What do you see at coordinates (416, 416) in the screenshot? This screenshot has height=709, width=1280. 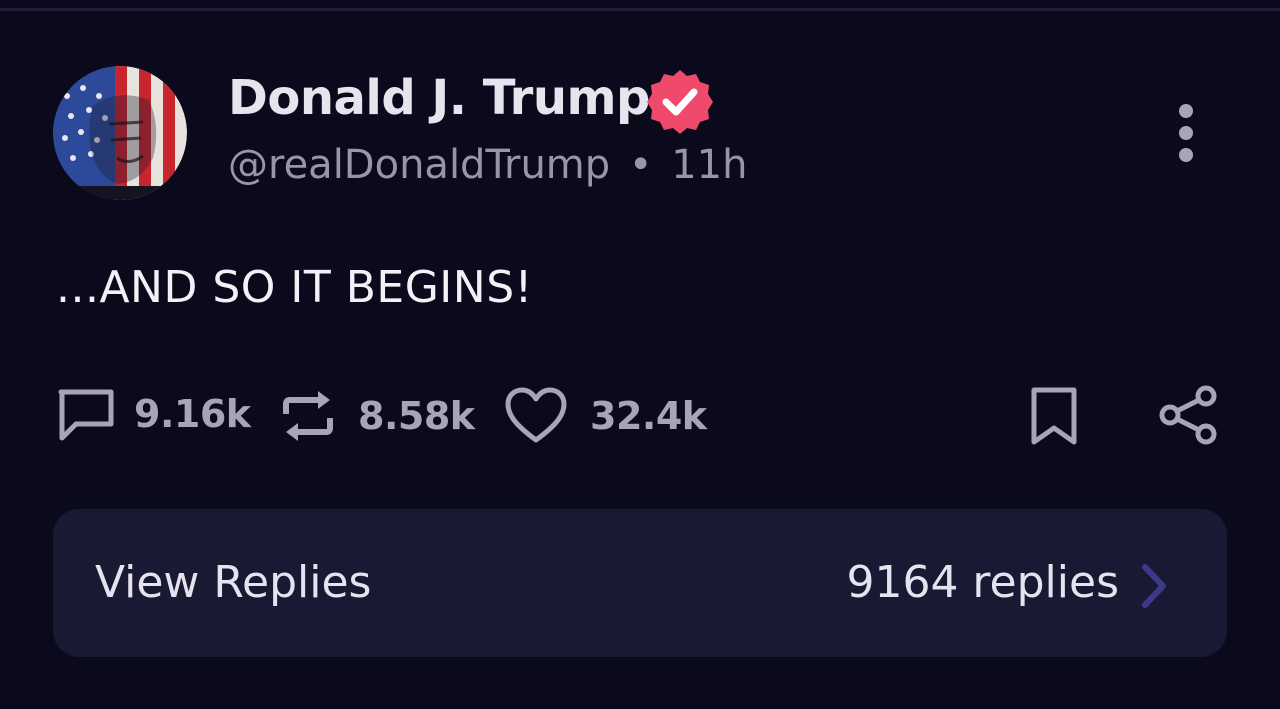 I see `repost-count: 8.58k` at bounding box center [416, 416].